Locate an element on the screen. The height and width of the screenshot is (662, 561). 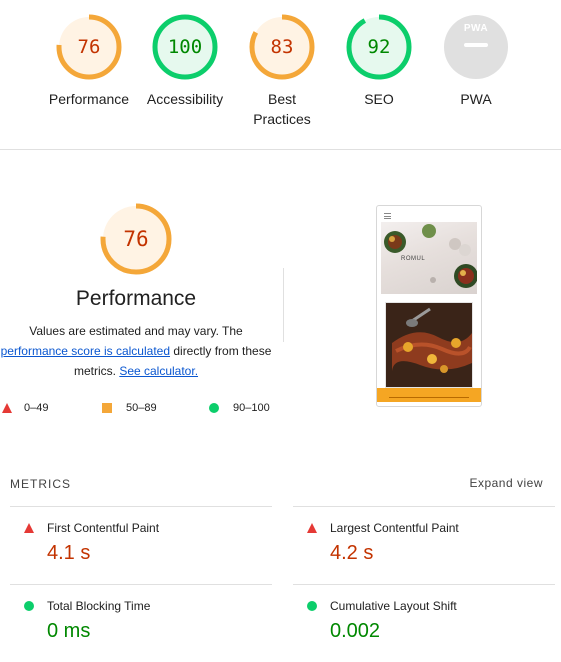
metric-total-blocking-time: Total Blocking Time 0 ms is located at coordinates (141, 623).